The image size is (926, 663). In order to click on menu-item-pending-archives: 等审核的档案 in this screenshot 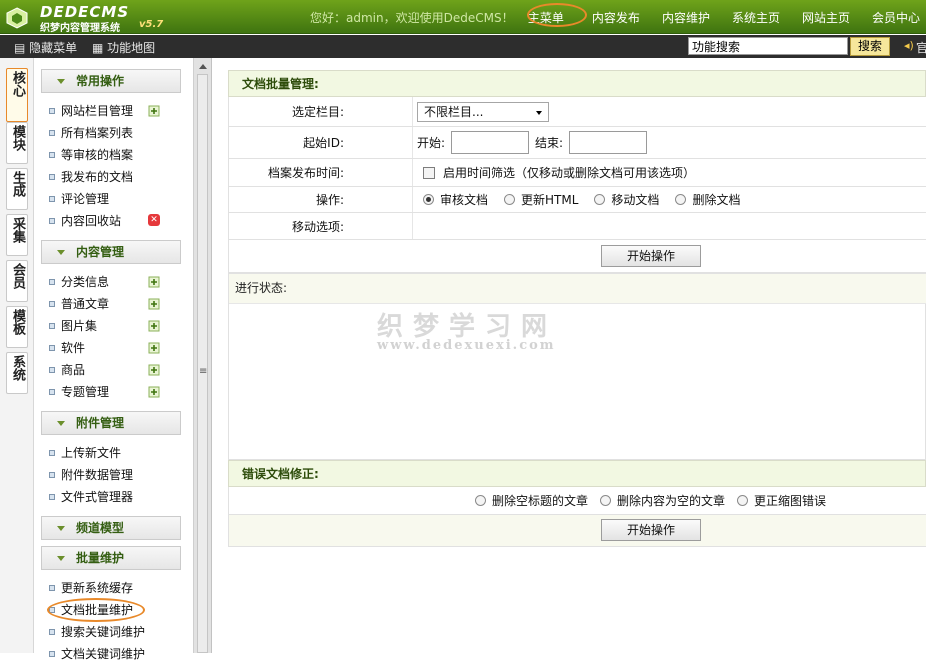, I will do `click(113, 155)`.